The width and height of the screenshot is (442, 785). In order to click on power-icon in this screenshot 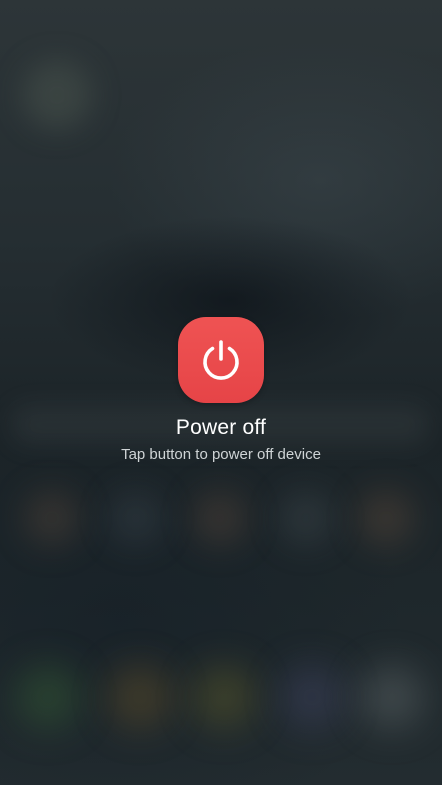, I will do `click(221, 360)`.